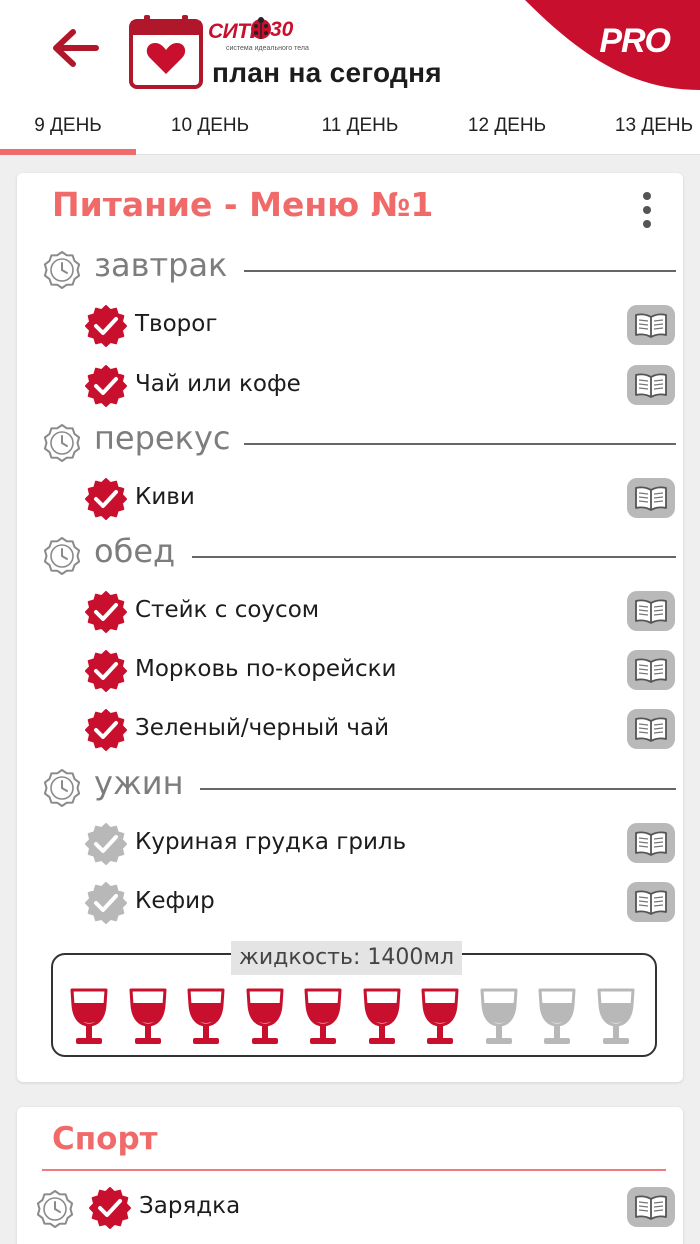  What do you see at coordinates (262, 728) in the screenshot?
I see `menu-item-label: Зеленый/черный чай` at bounding box center [262, 728].